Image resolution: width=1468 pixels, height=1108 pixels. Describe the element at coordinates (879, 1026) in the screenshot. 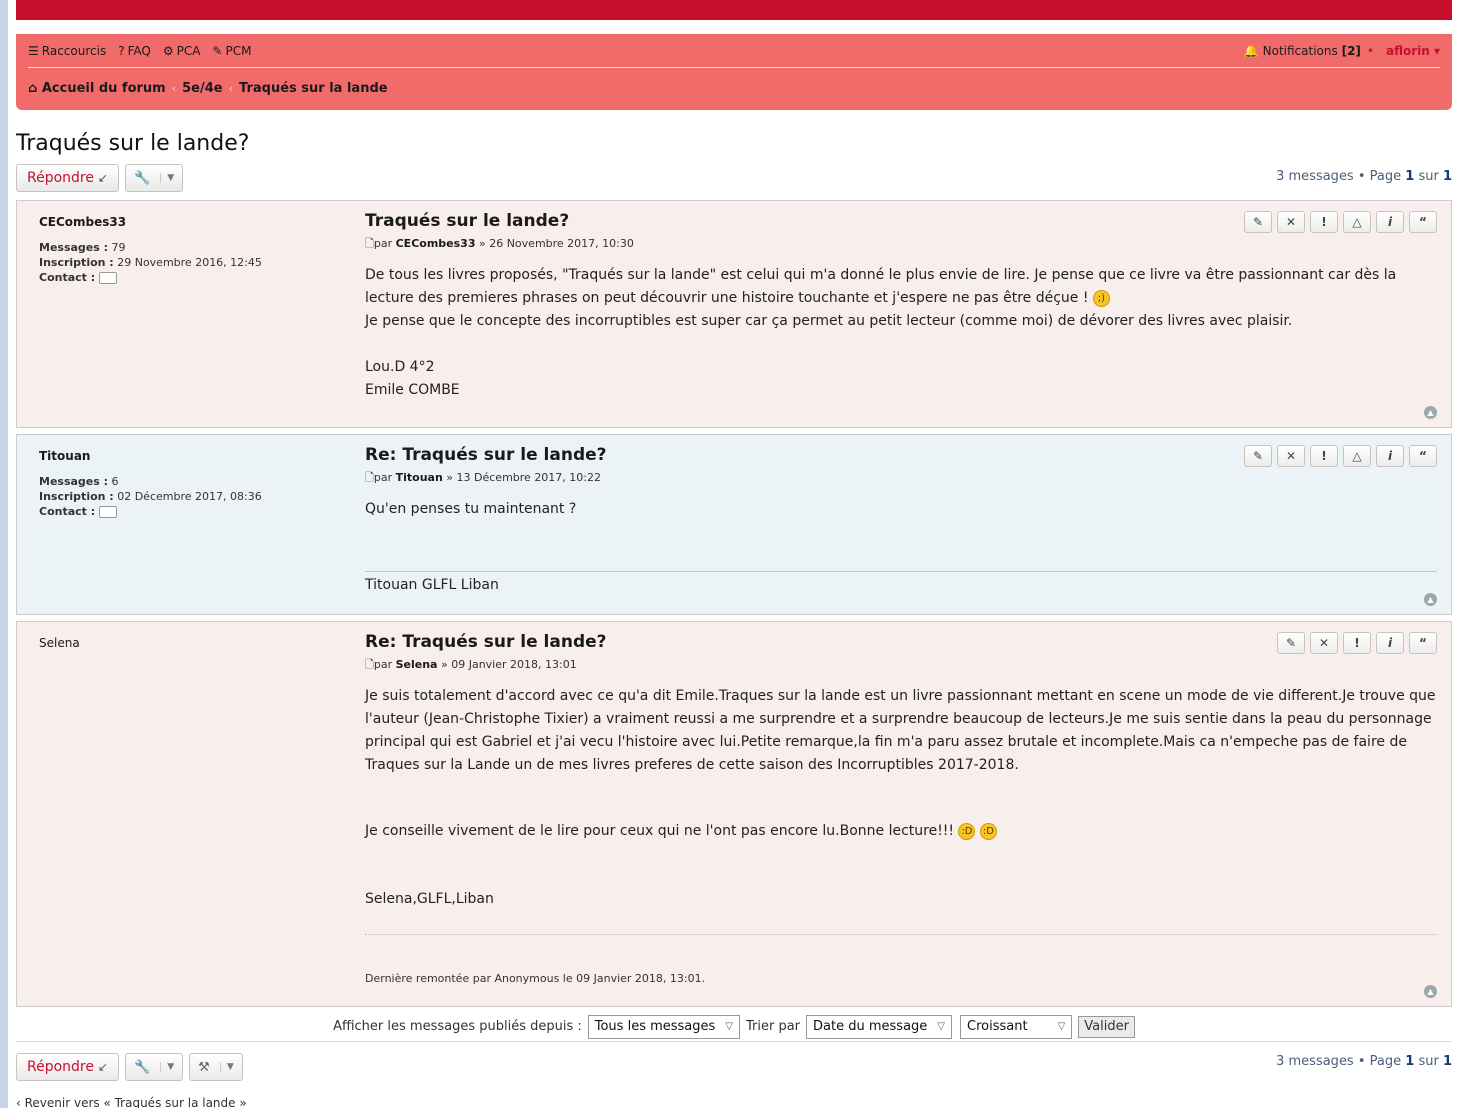

I see `sort-key-select: Date du message ▽` at that location.